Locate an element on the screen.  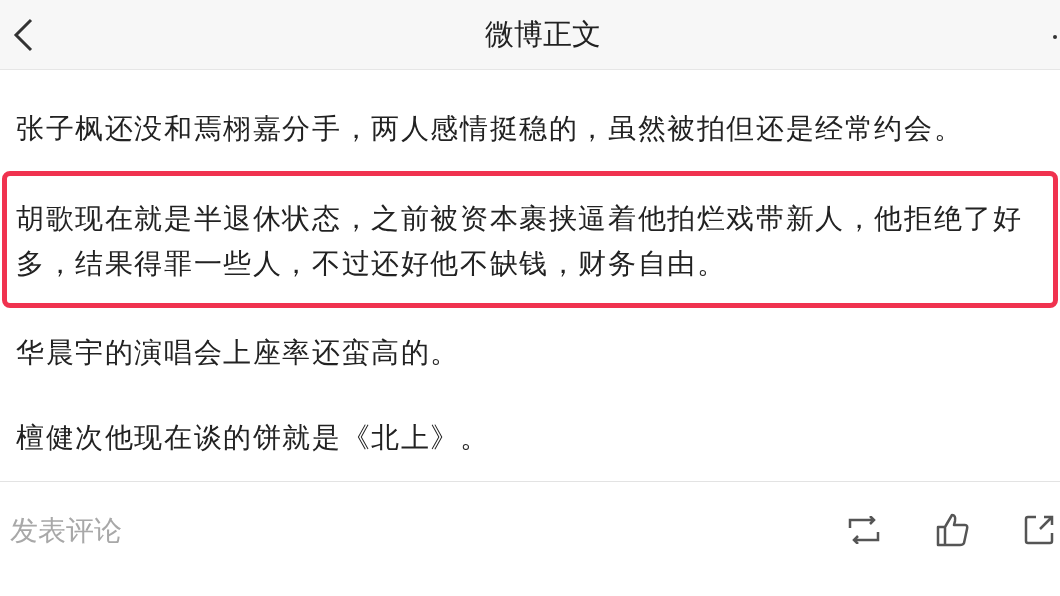
comment-field: 发表评论 is located at coordinates (428, 530).